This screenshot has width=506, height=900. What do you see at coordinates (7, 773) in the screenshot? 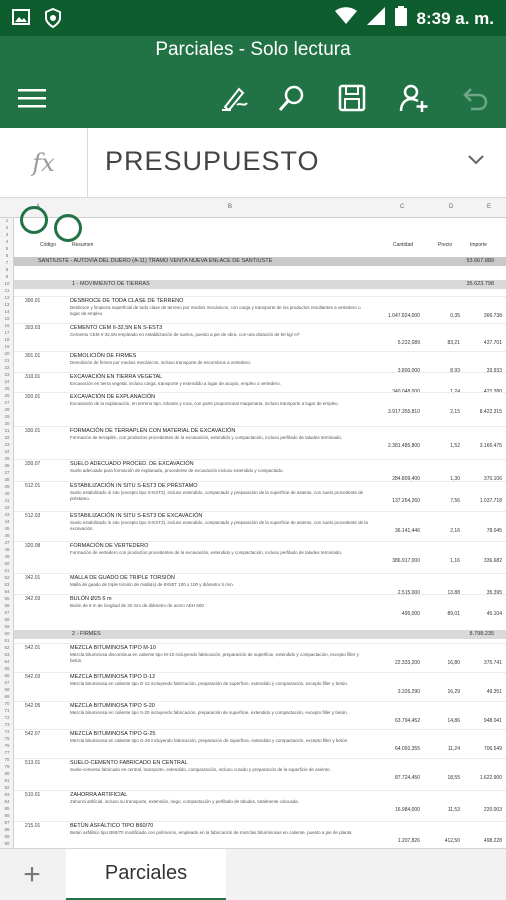
I see `row-number: 80` at bounding box center [7, 773].